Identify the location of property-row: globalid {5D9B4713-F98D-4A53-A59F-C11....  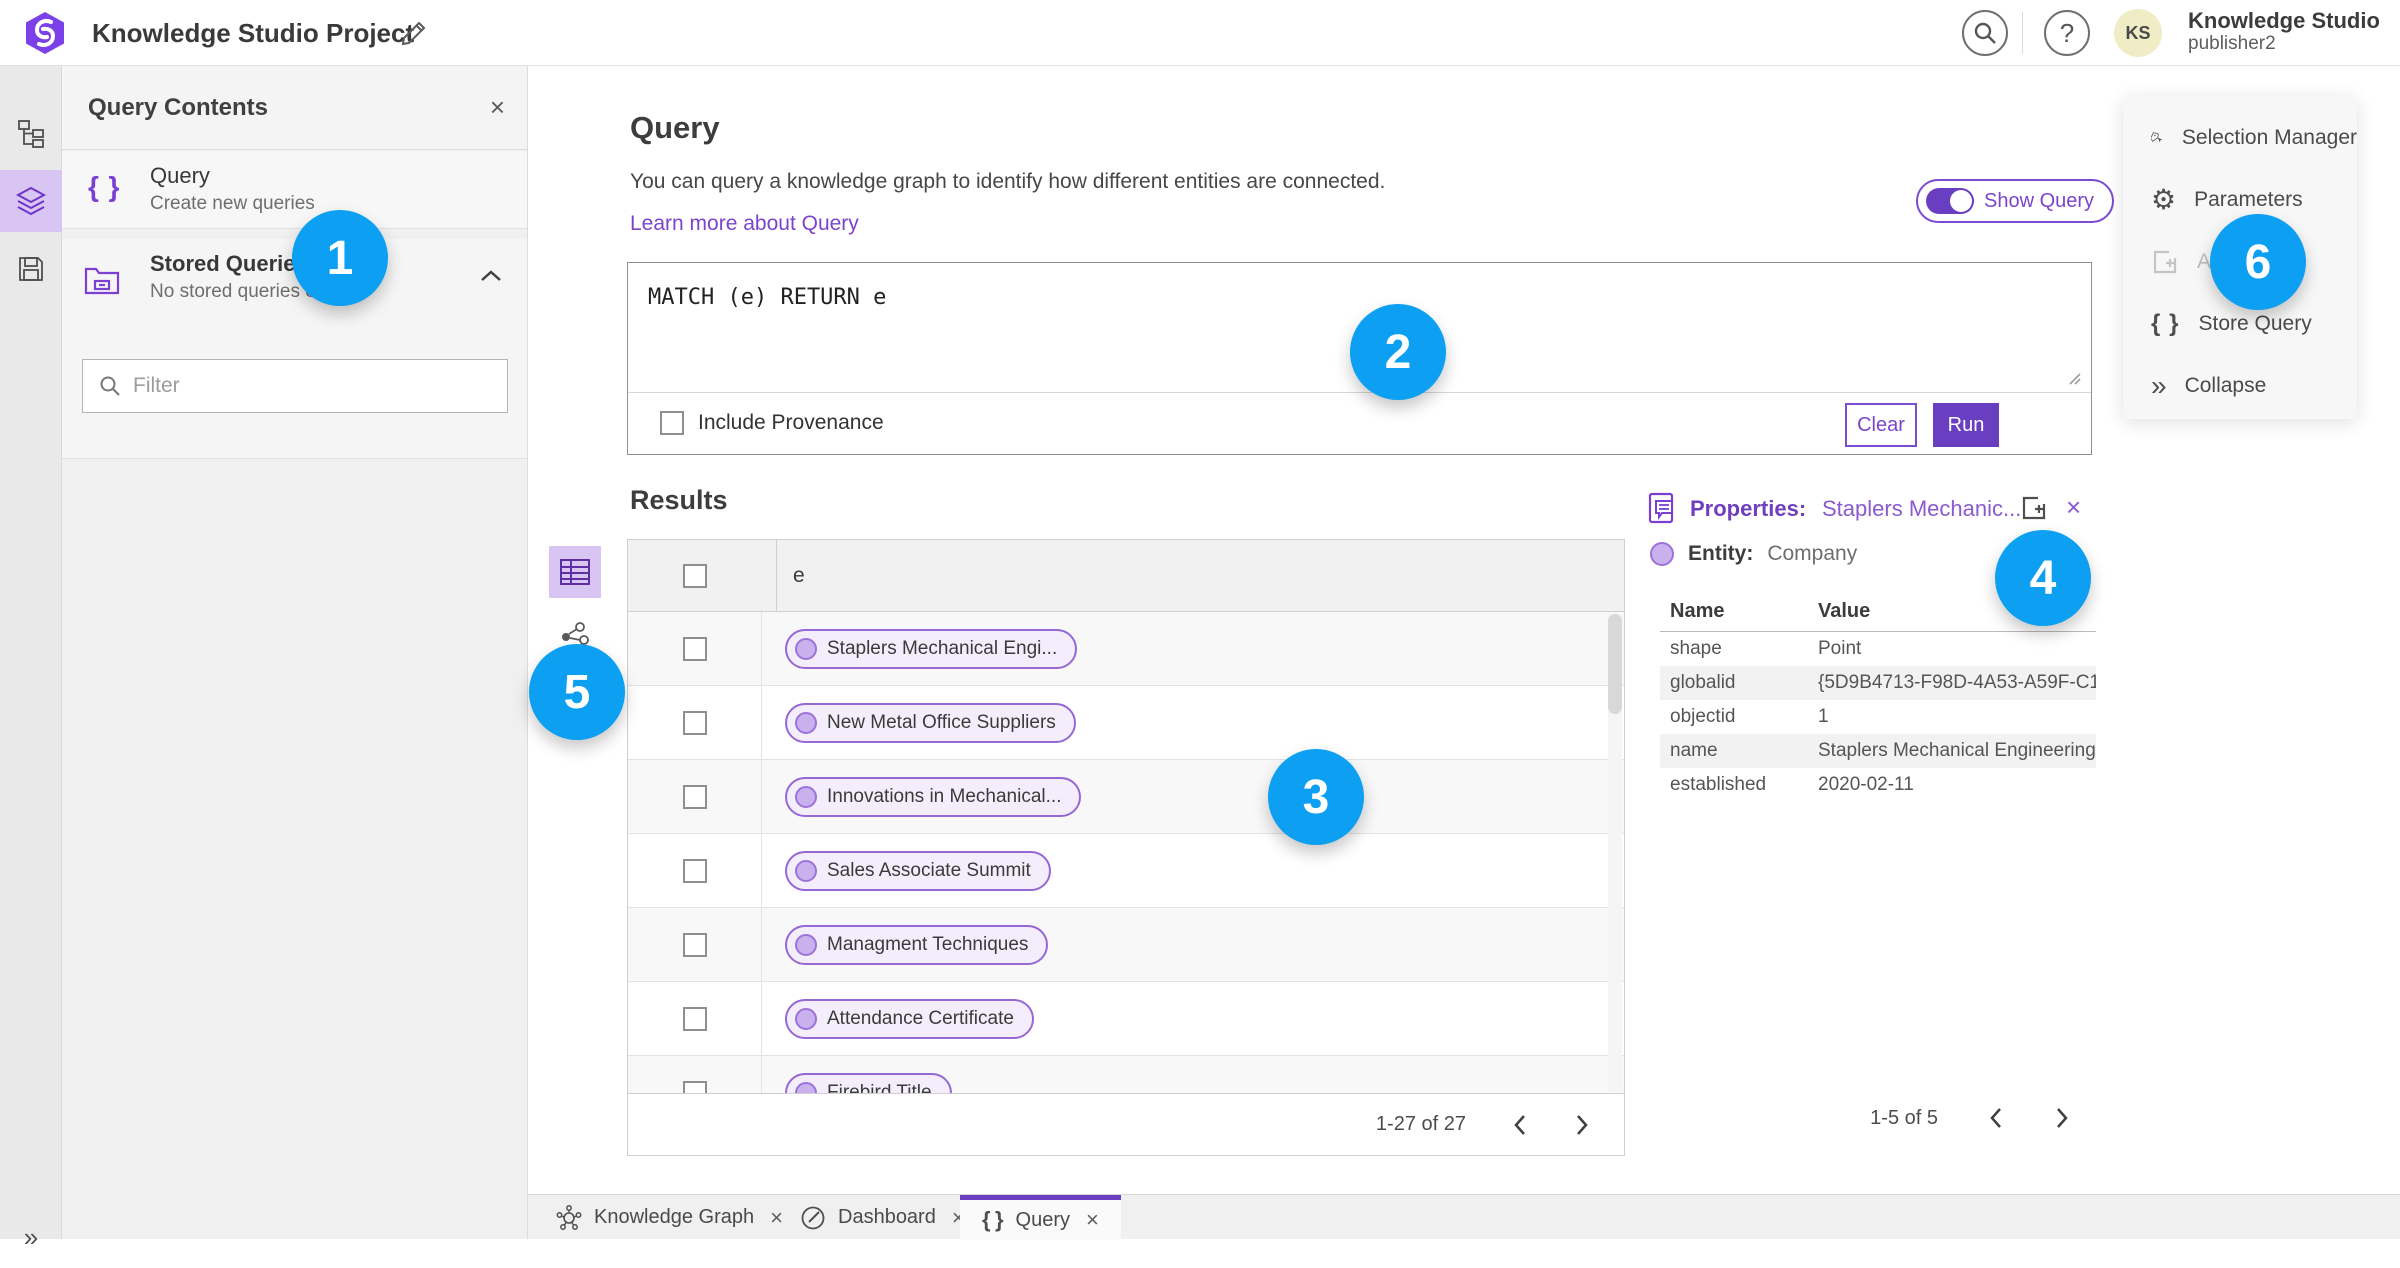
(1878, 683).